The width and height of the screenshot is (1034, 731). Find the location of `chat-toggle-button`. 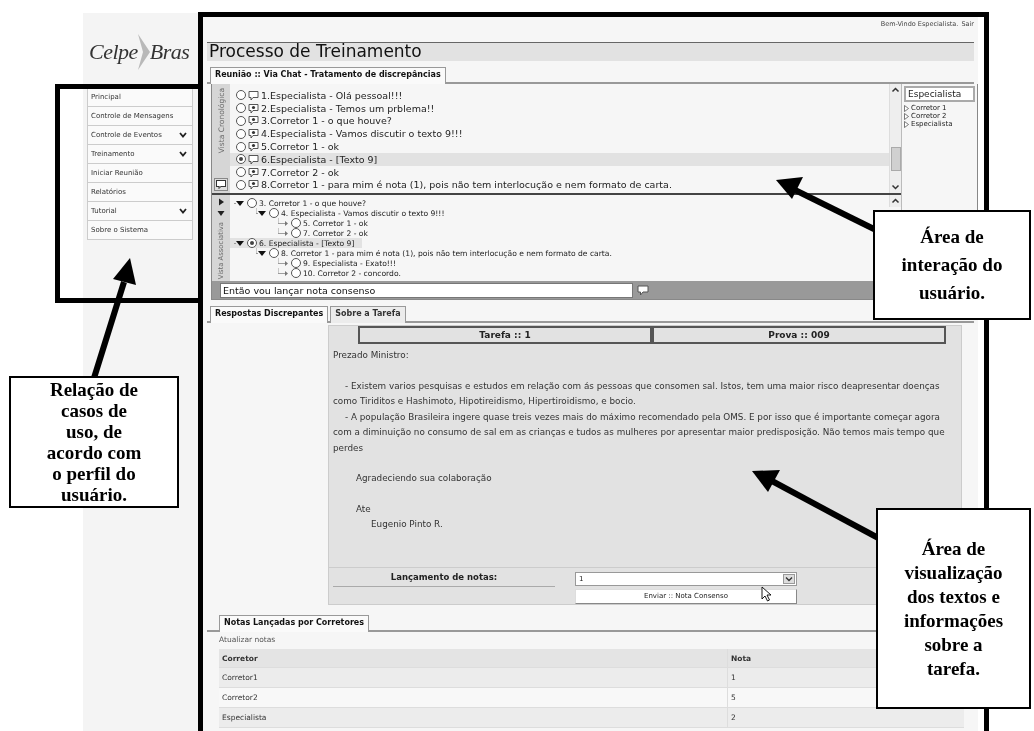

chat-toggle-button is located at coordinates (221, 184).